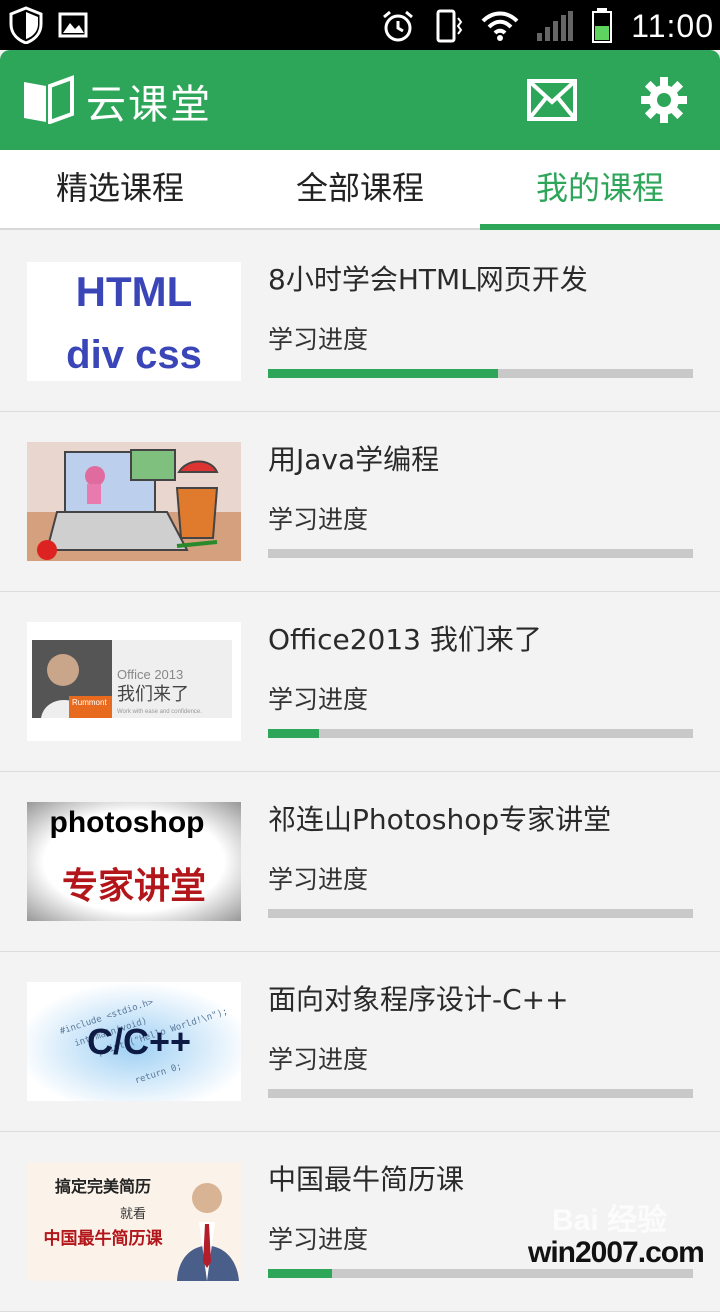 This screenshot has width=720, height=1312. What do you see at coordinates (89, 702) in the screenshot?
I see `thumb-text: Rummont` at bounding box center [89, 702].